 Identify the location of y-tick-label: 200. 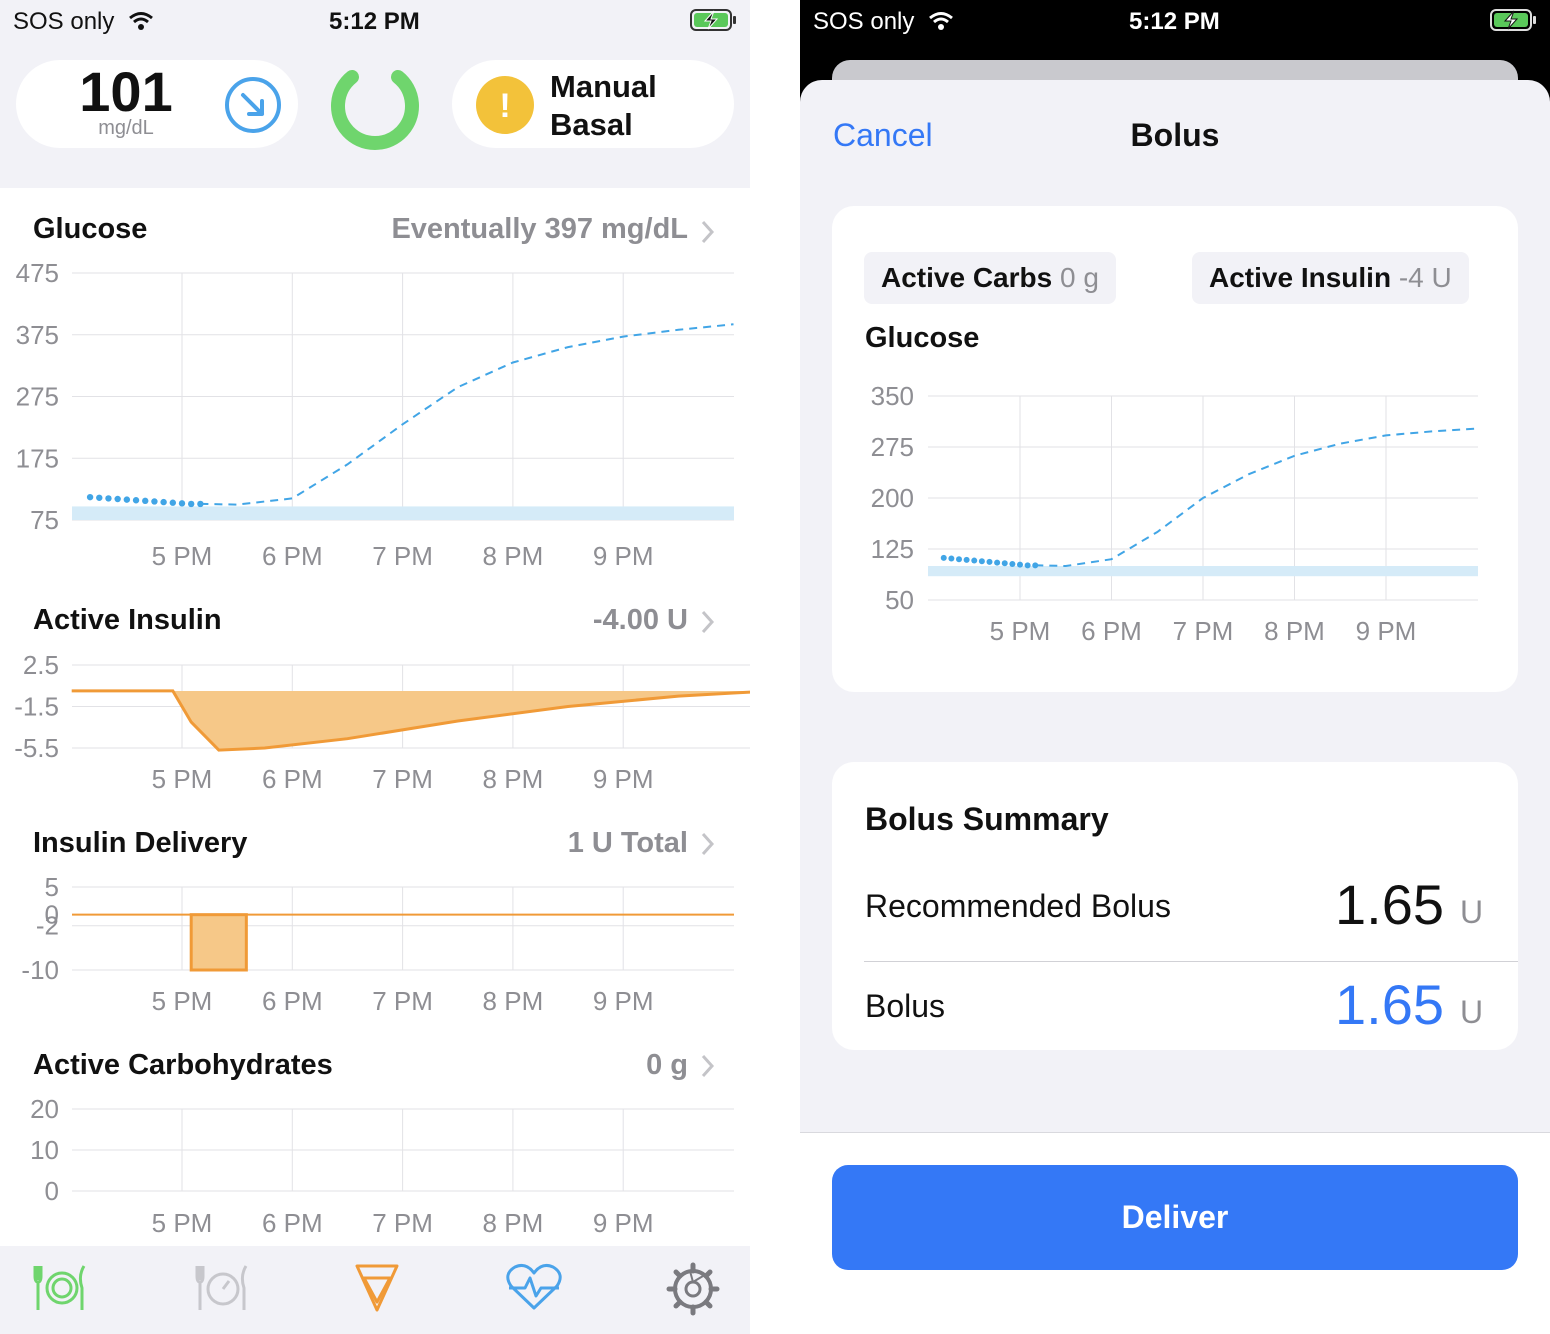
(892, 498).